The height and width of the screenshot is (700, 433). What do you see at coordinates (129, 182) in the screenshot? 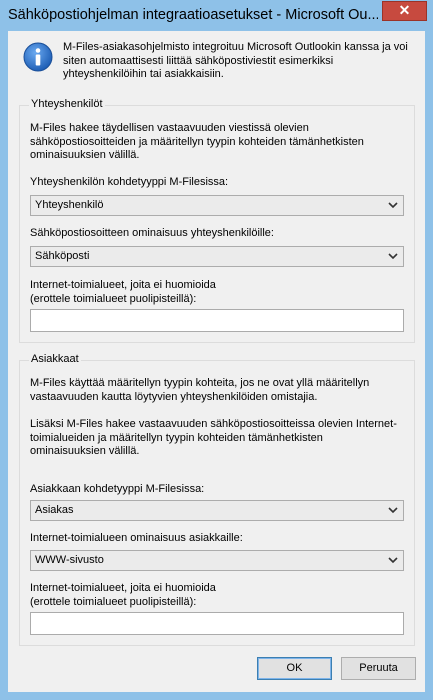
I see `contact-type-label: Yhteyshenkilön kohdetyyppi M-Filesissa:` at bounding box center [129, 182].